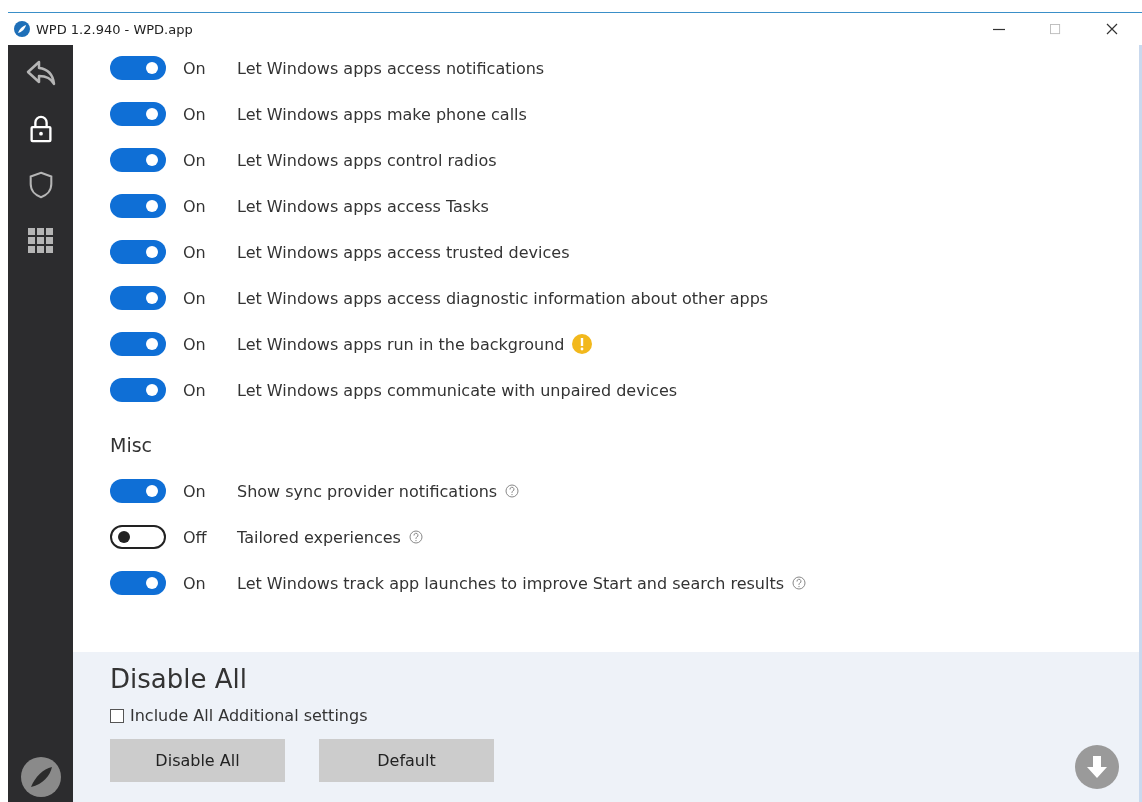  What do you see at coordinates (511, 583) in the screenshot?
I see `setting-label: Let Windows track app launches to improve Start and search results` at bounding box center [511, 583].